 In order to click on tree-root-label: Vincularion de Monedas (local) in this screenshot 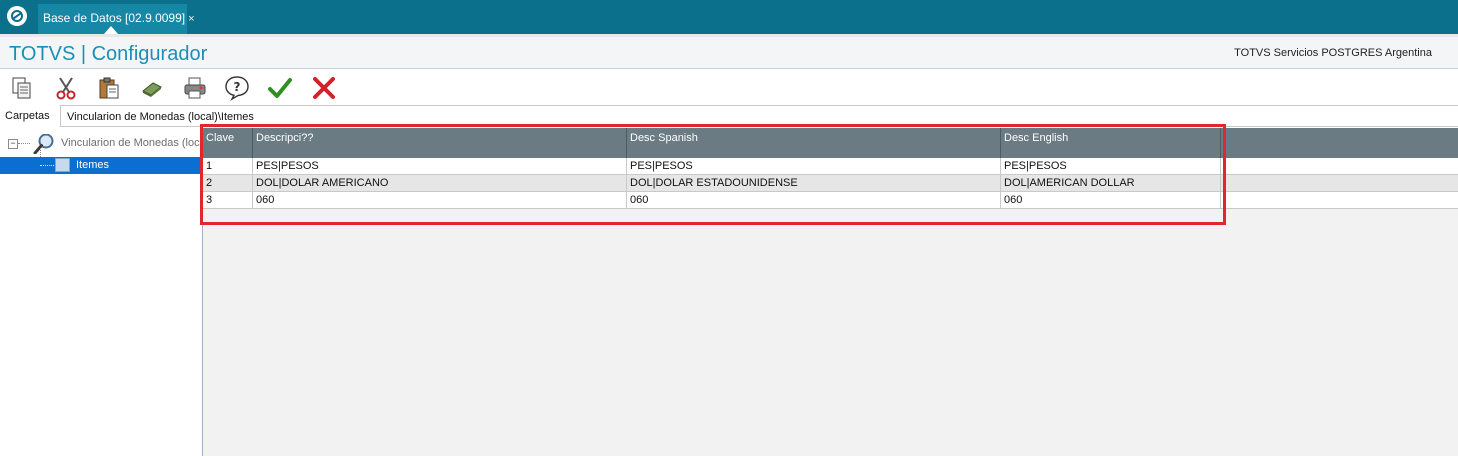, I will do `click(131, 143)`.